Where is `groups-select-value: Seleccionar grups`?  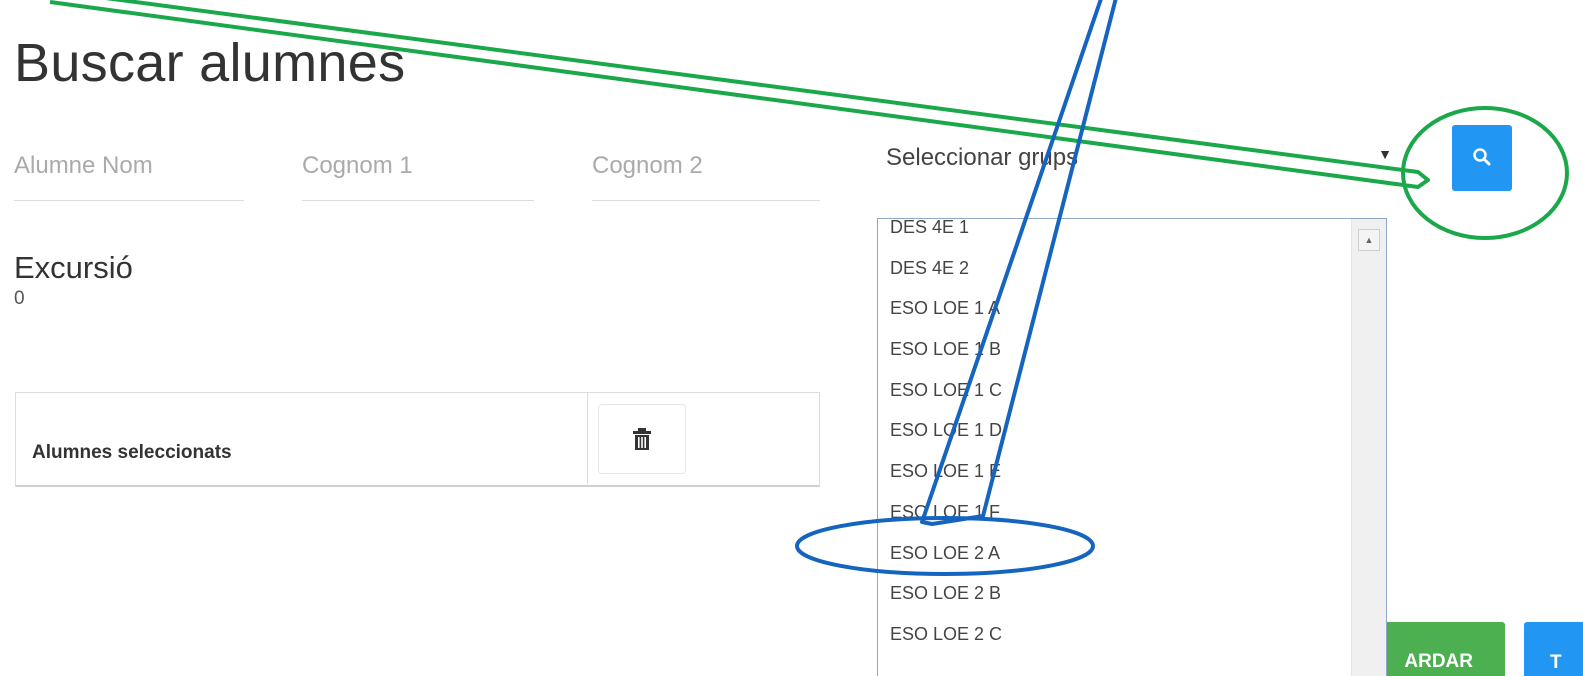
groups-select-value: Seleccionar grups is located at coordinates (982, 157).